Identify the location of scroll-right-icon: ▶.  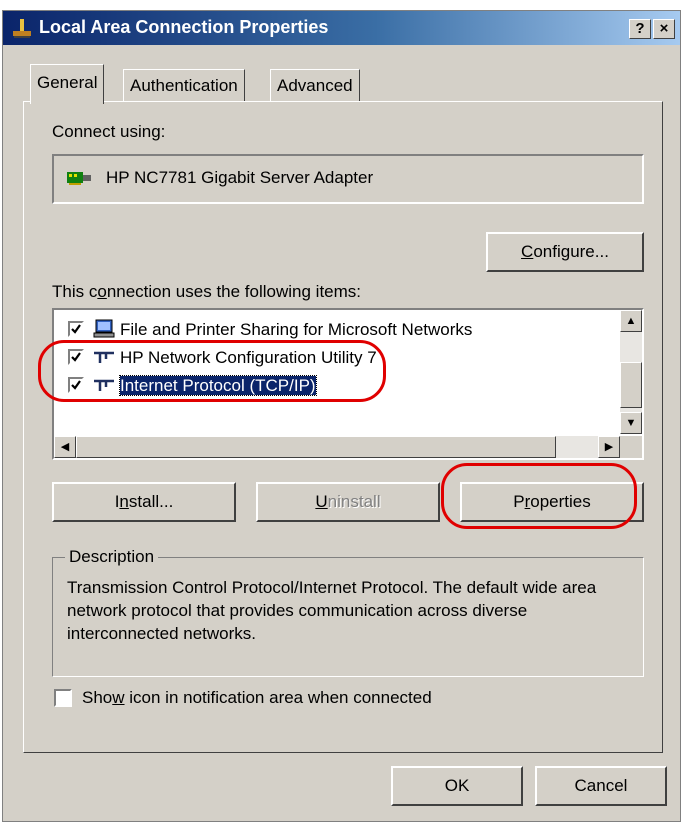
(609, 447).